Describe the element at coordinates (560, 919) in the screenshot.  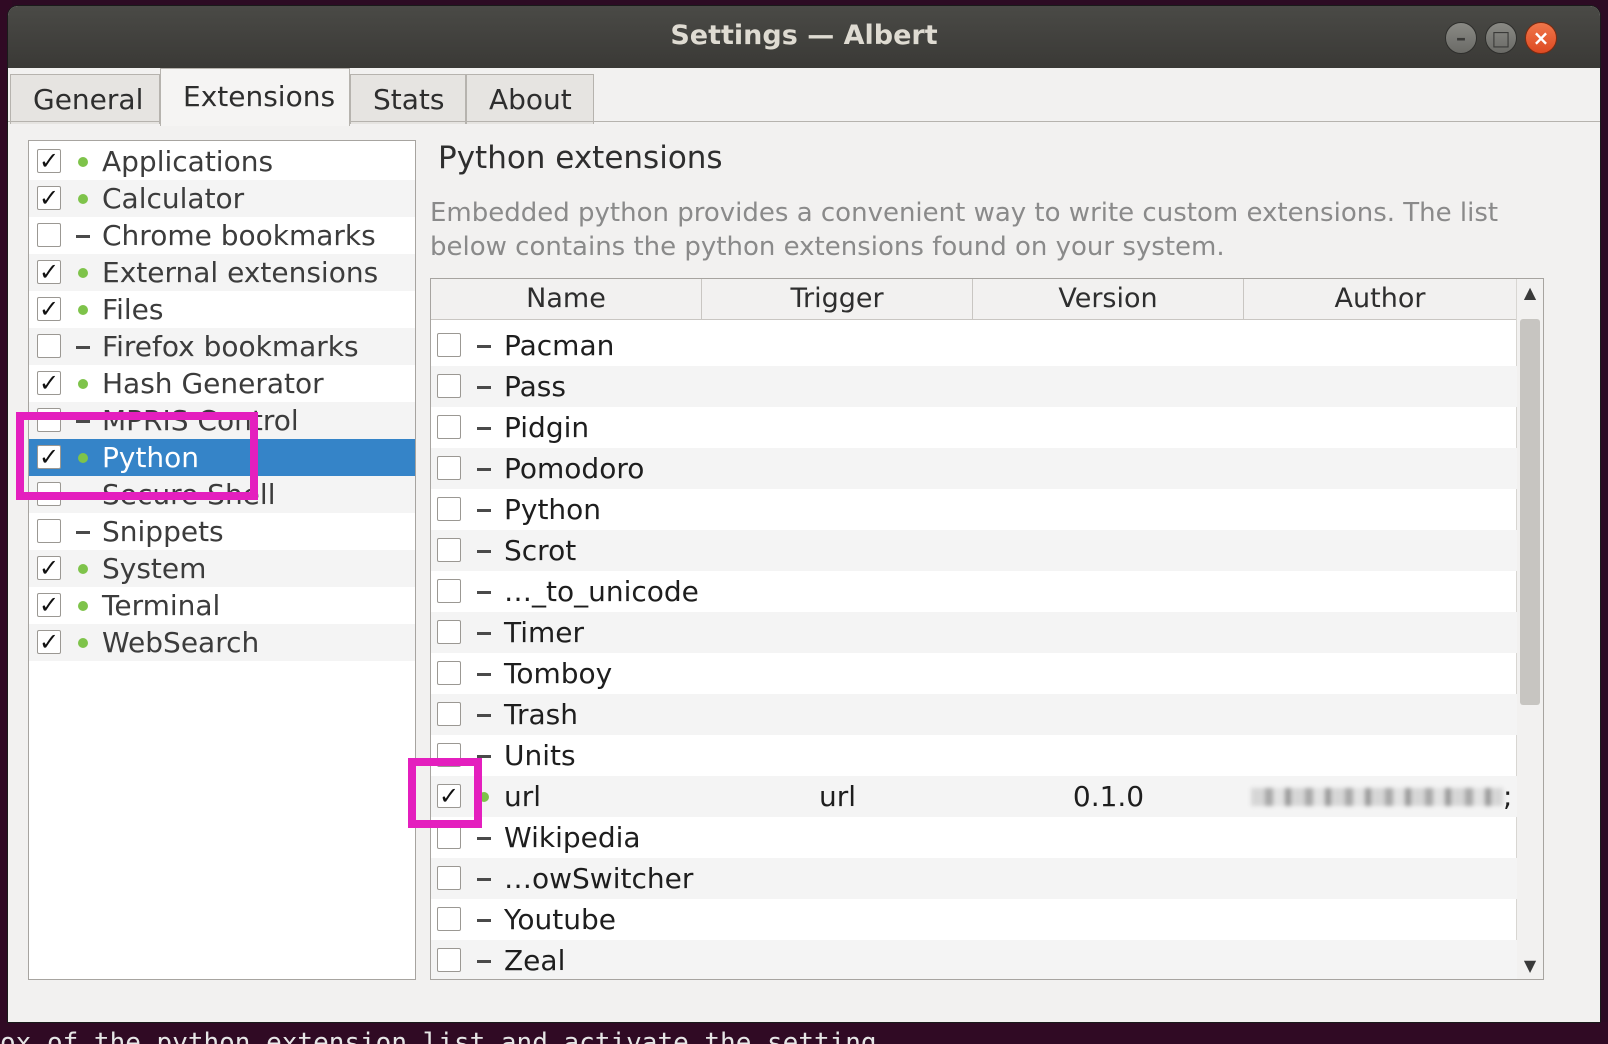
I see `extension-name: Youtube` at that location.